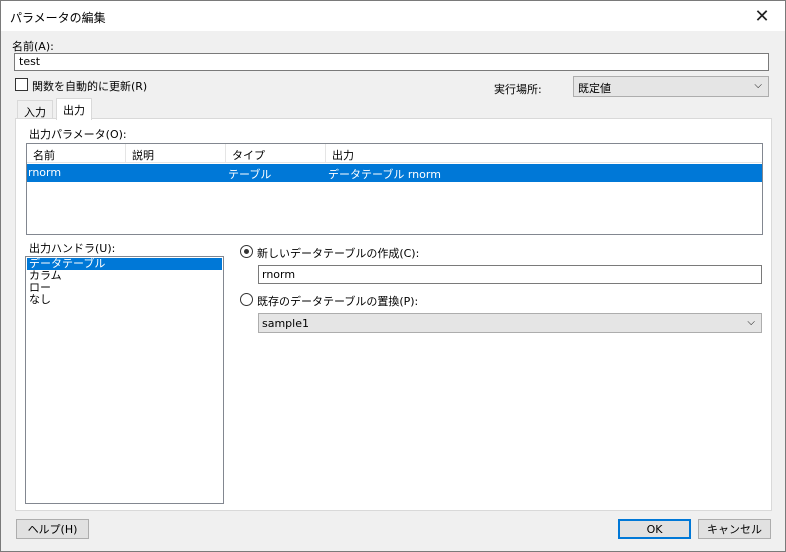 The width and height of the screenshot is (786, 552). What do you see at coordinates (544, 153) in the screenshot?
I see `column-header-output: 出力` at bounding box center [544, 153].